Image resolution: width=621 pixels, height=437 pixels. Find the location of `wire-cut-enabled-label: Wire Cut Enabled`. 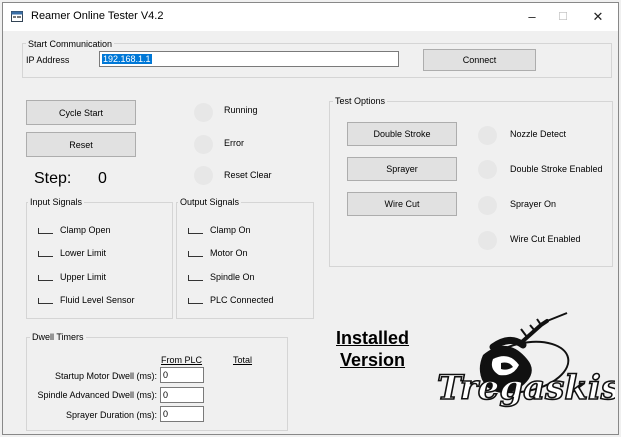

wire-cut-enabled-label: Wire Cut Enabled is located at coordinates (545, 239).